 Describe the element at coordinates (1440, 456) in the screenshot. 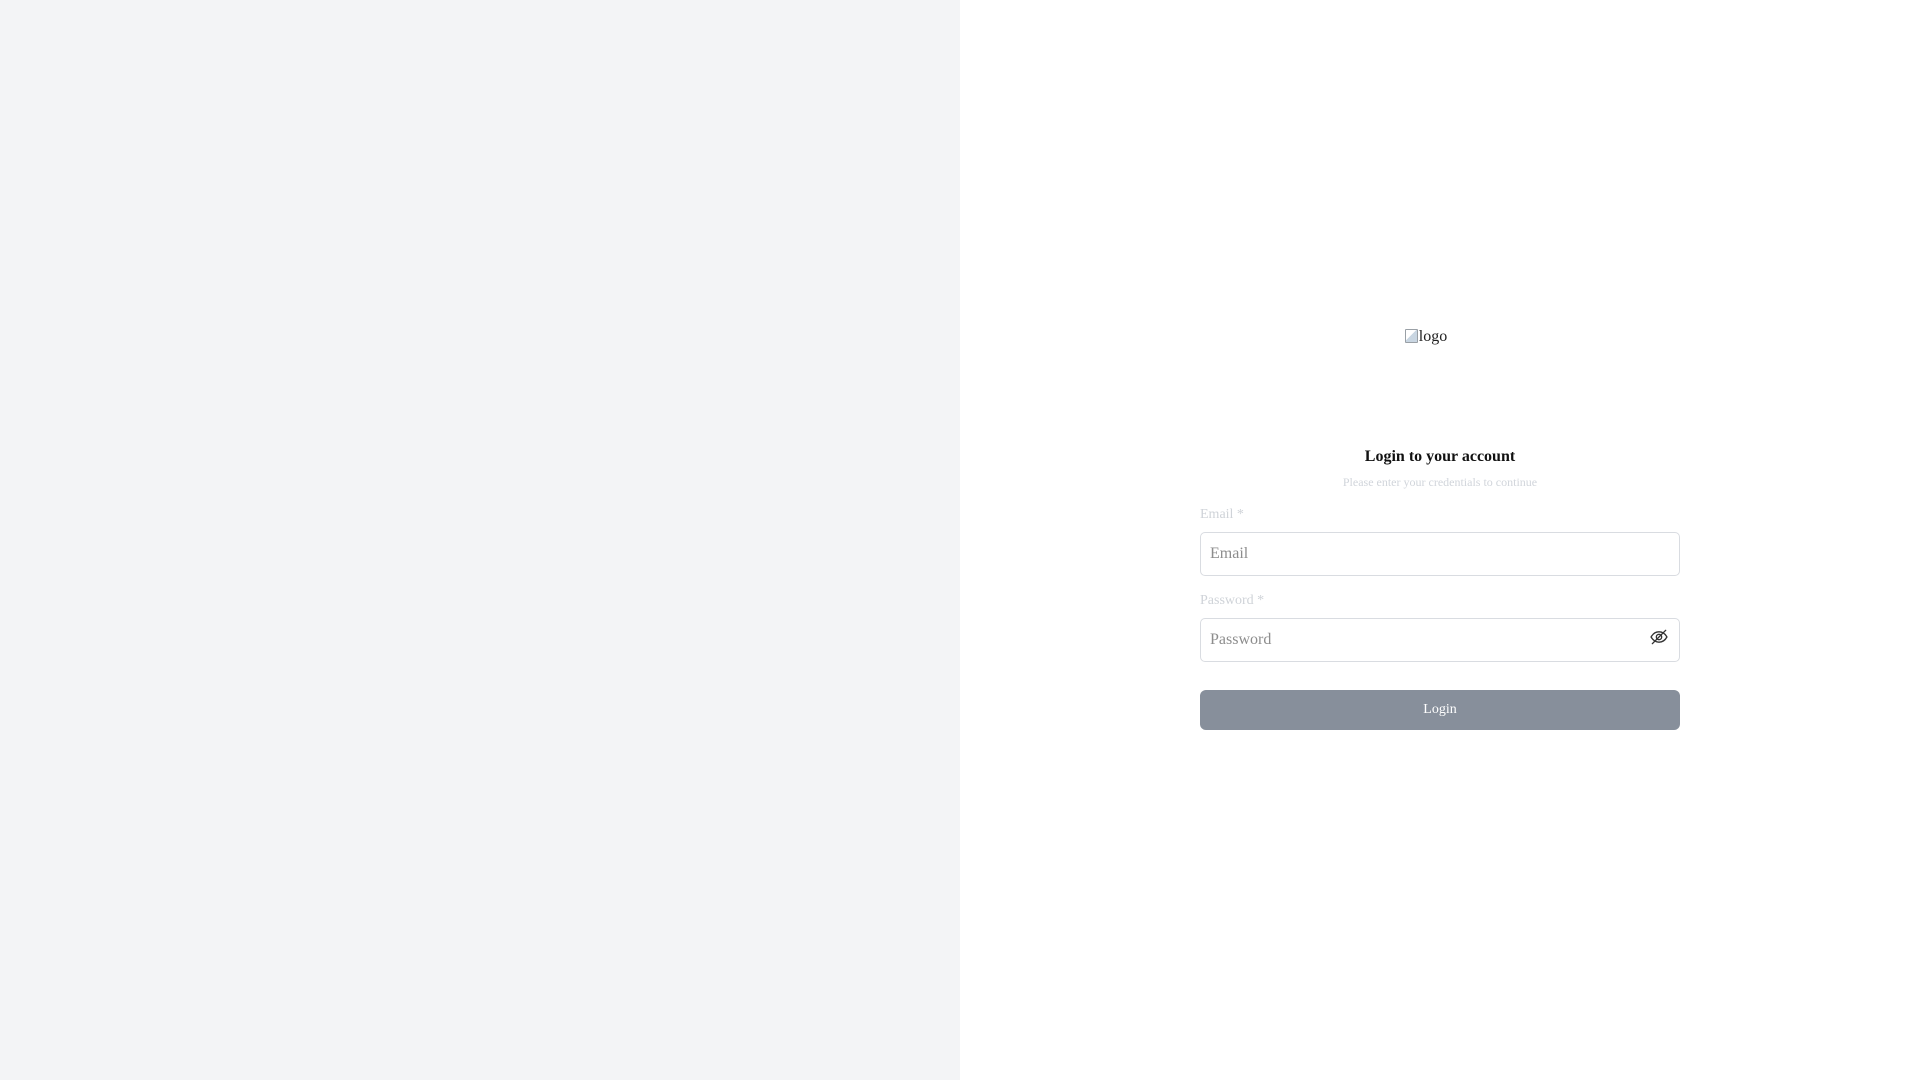

I see `page-title: Login to your account` at that location.